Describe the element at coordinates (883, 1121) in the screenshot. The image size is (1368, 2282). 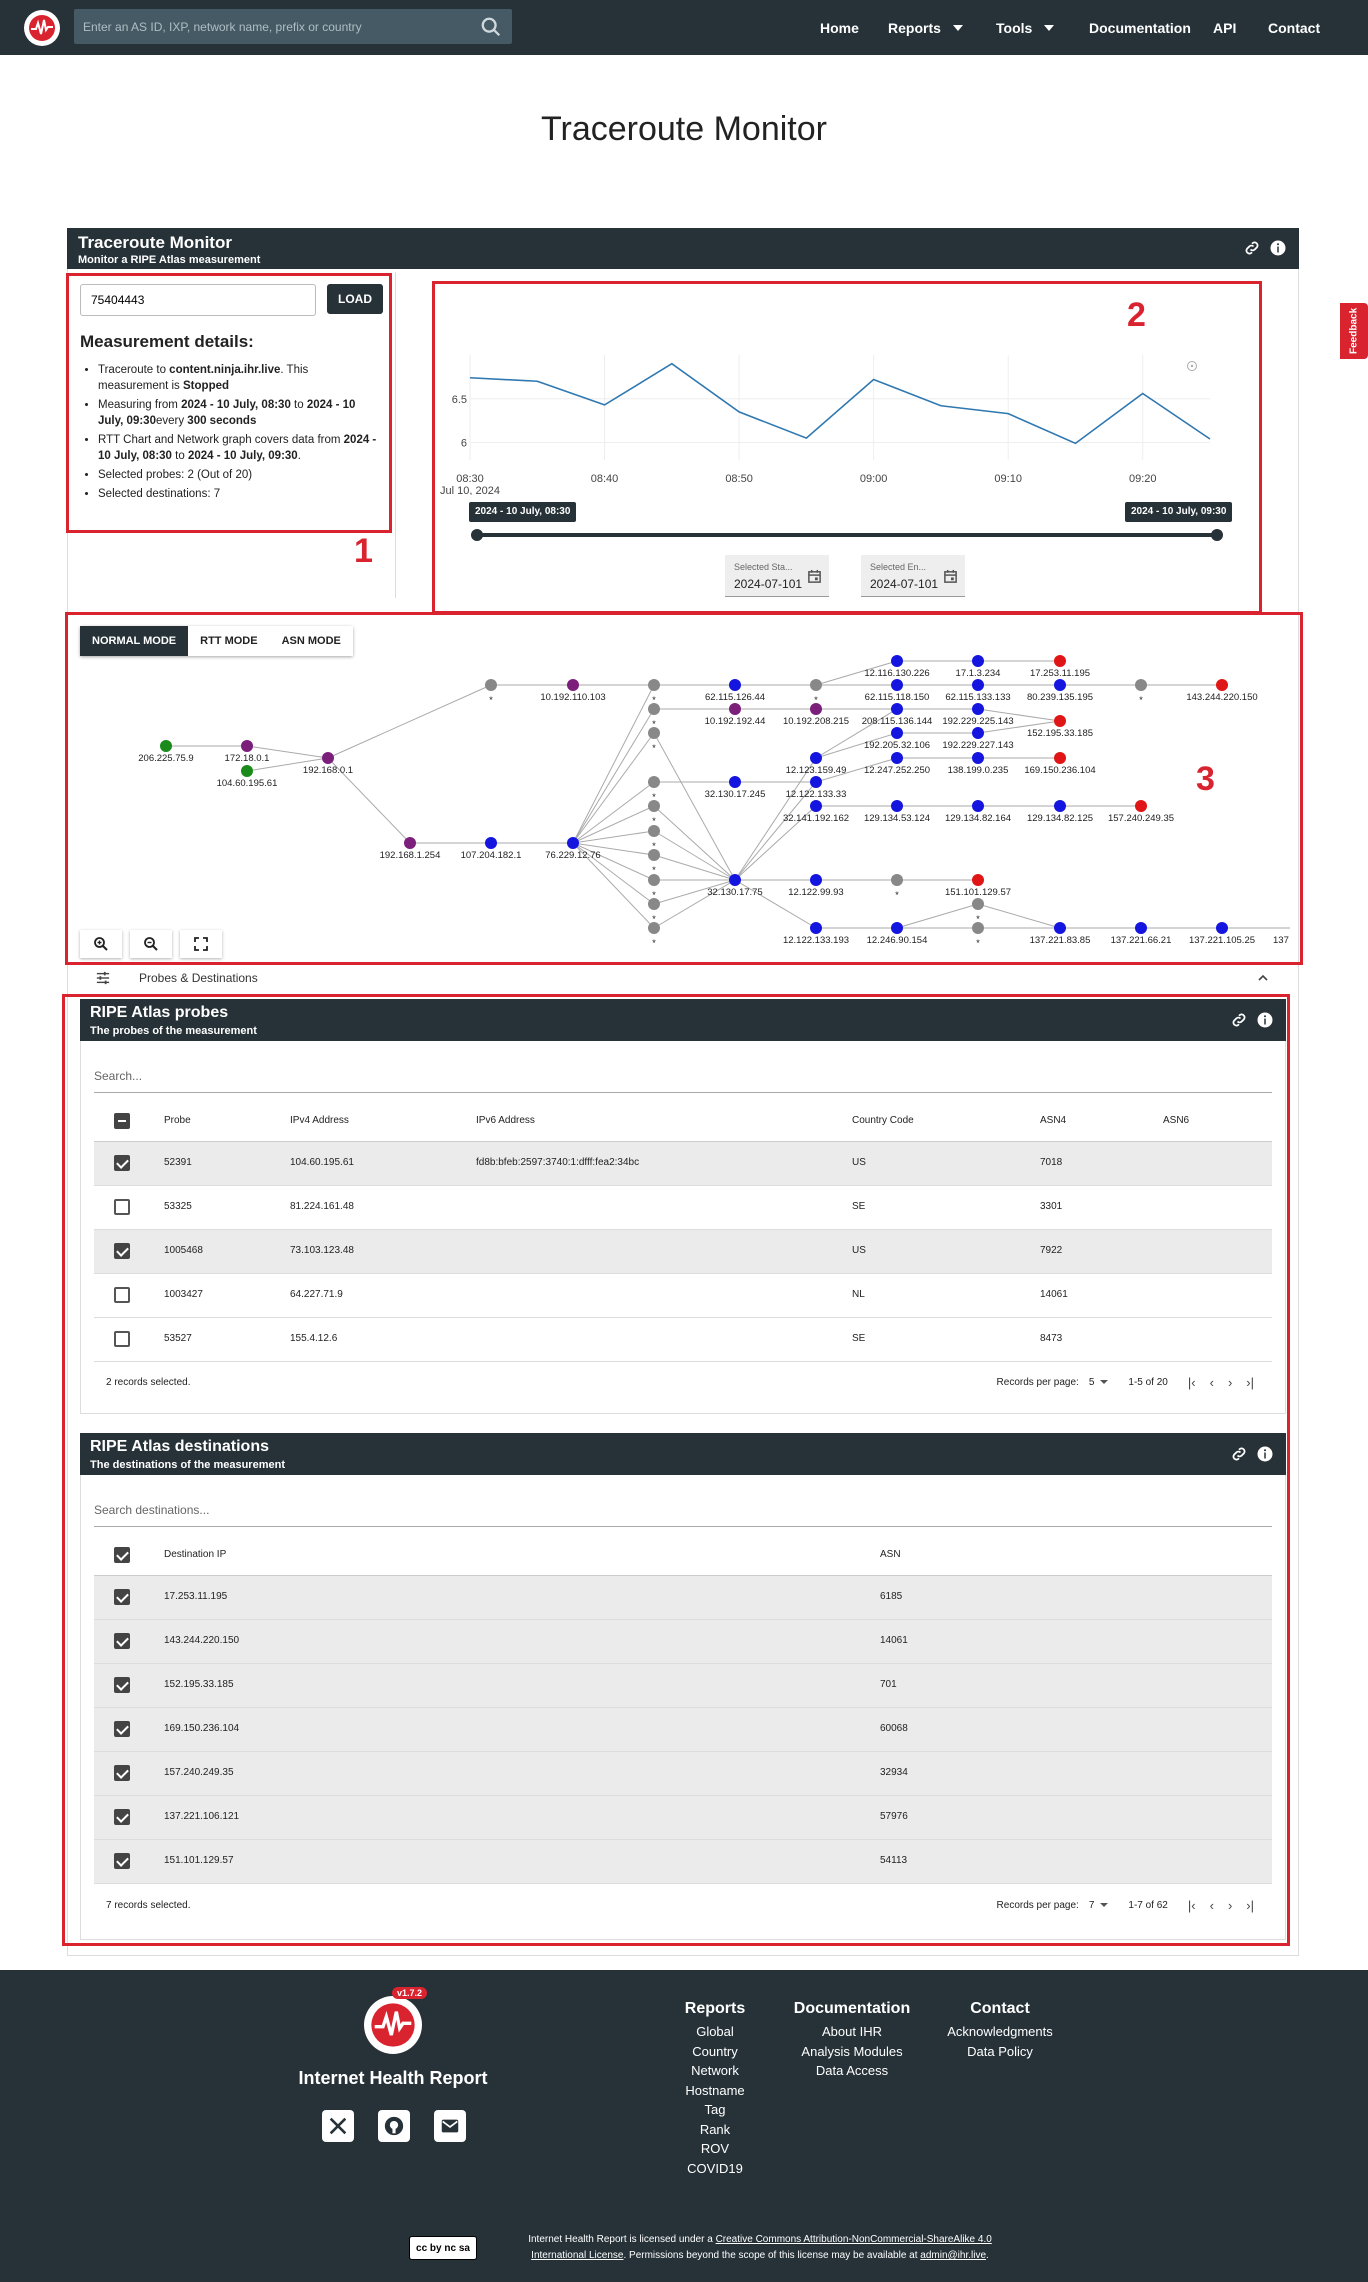
I see `column-header: Country Code` at that location.